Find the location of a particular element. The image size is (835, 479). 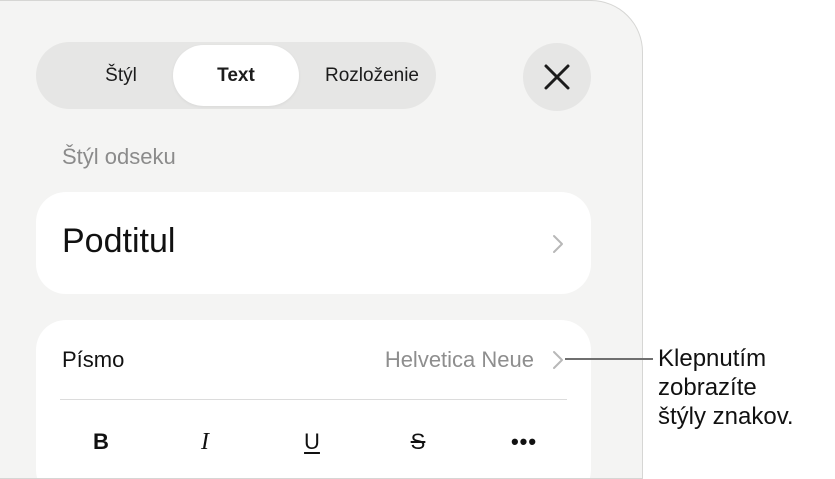

font-row: Písmo Helvetica Neue is located at coordinates (313, 360).